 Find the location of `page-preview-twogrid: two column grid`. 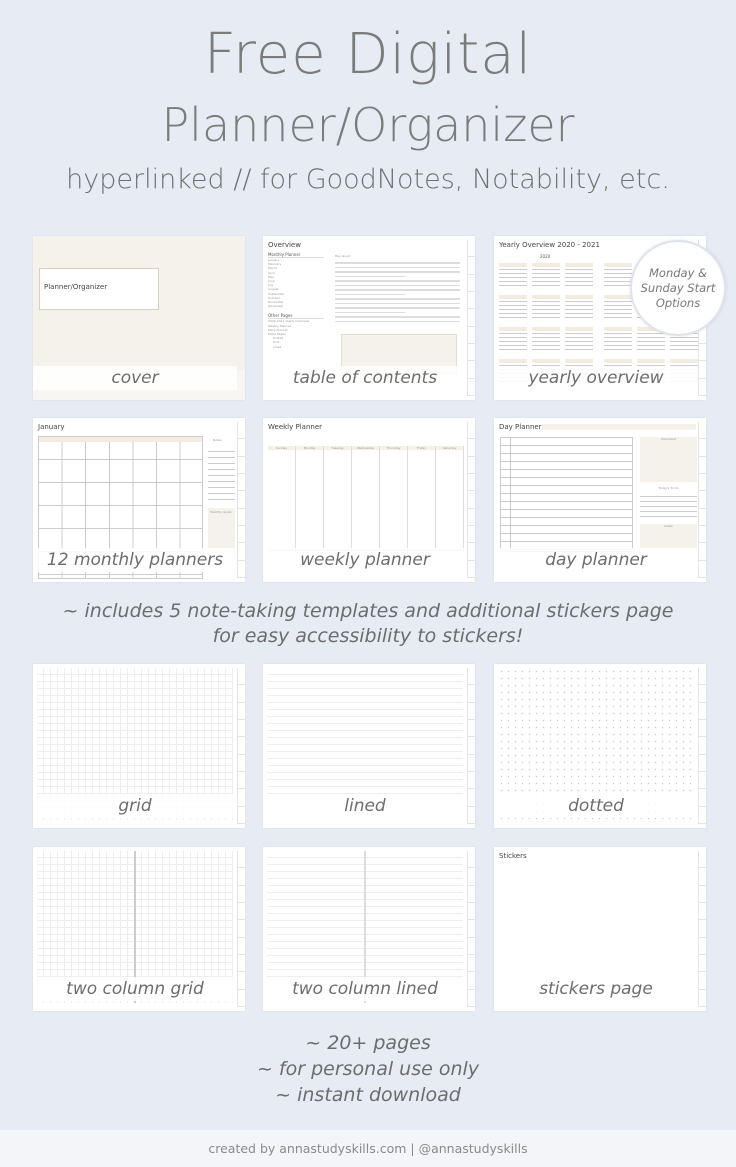

page-preview-twogrid: two column grid is located at coordinates (139, 929).